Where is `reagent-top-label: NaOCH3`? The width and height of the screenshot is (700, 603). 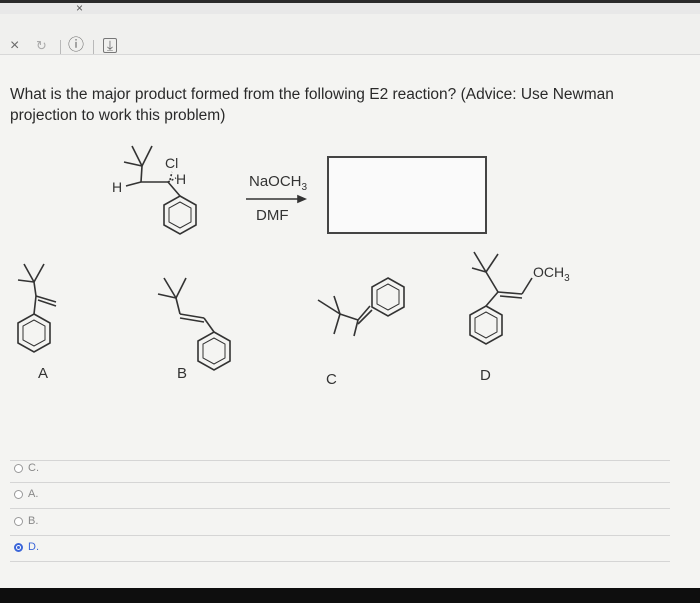 reagent-top-label: NaOCH3 is located at coordinates (278, 183).